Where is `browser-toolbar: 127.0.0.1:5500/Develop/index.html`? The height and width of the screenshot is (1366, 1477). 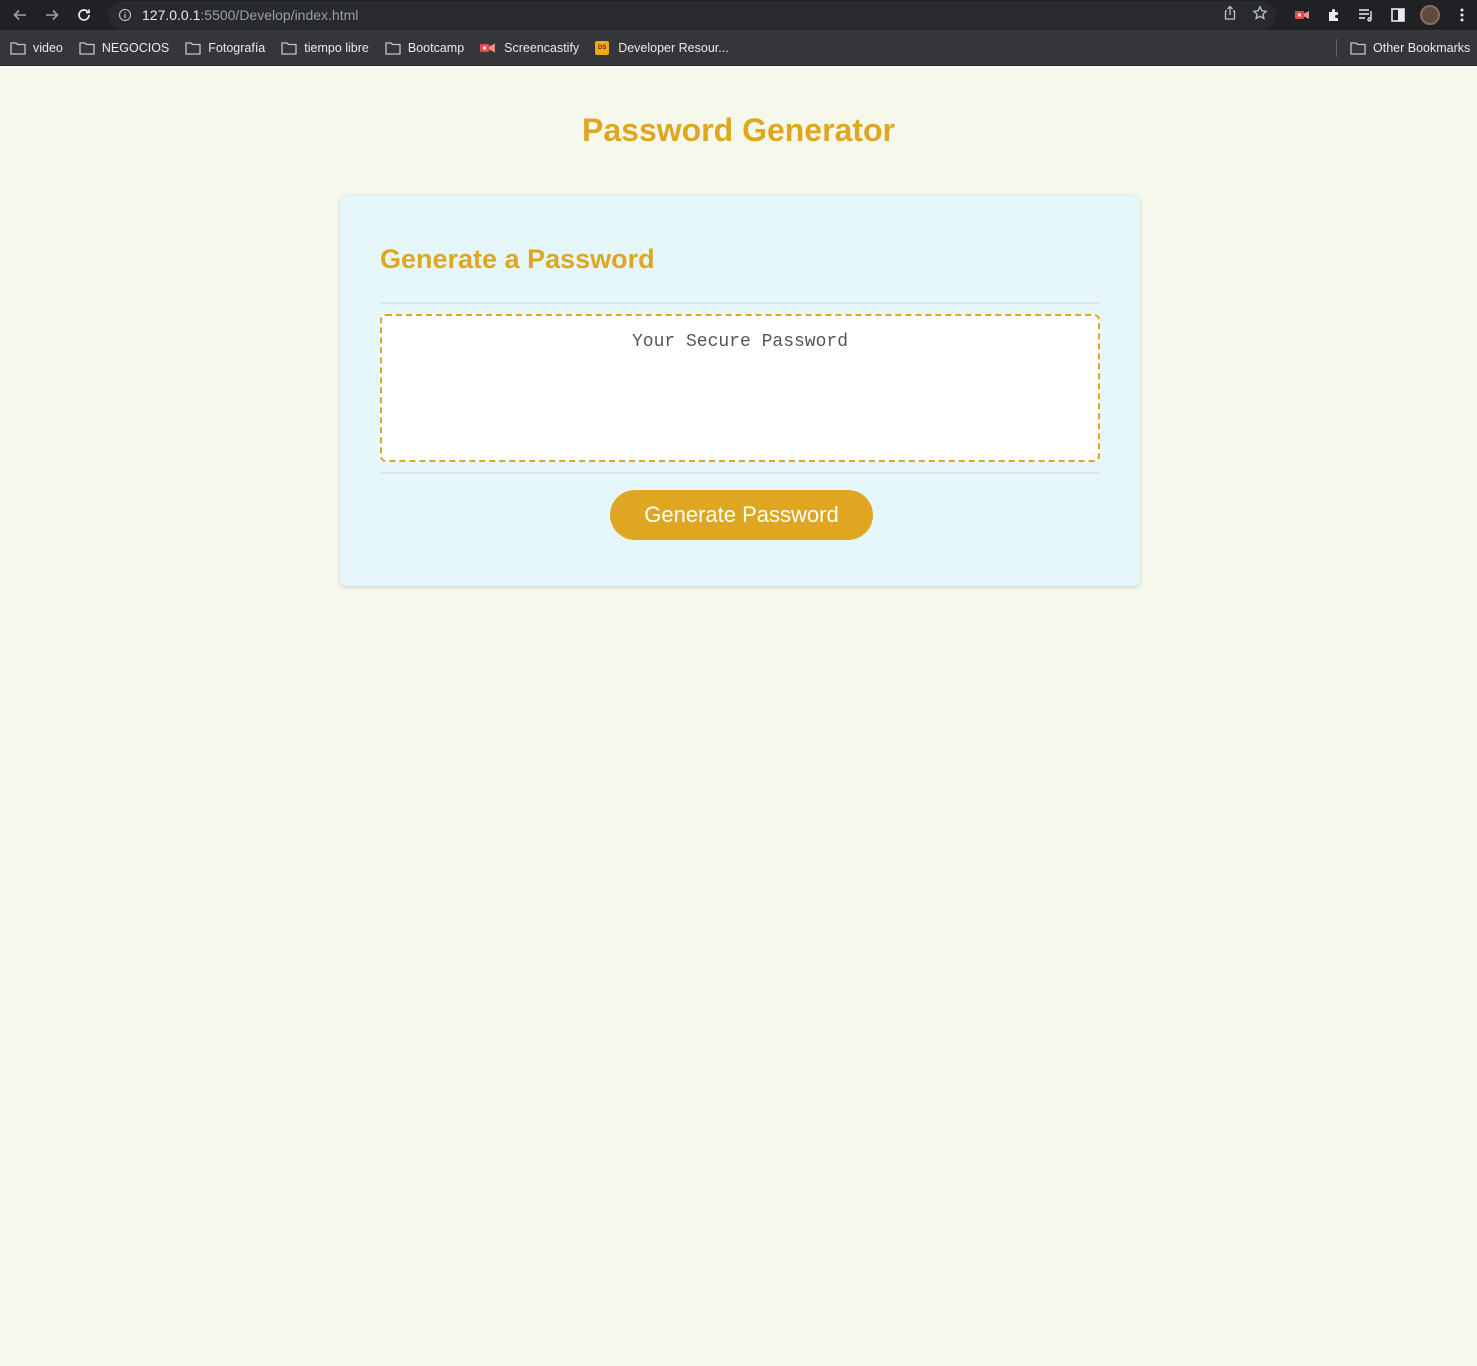 browser-toolbar: 127.0.0.1:5500/Develop/index.html is located at coordinates (738, 15).